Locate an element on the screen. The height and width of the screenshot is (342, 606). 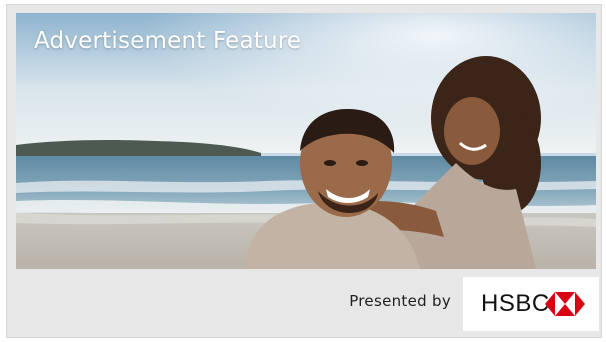
presented-by-label: Presented by is located at coordinates (400, 301).